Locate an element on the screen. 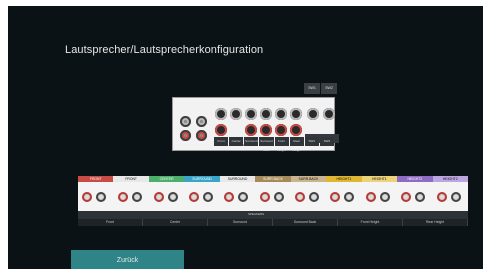 This screenshot has width=491, height=275. preout-tab-sw2: SW2 is located at coordinates (329, 88).